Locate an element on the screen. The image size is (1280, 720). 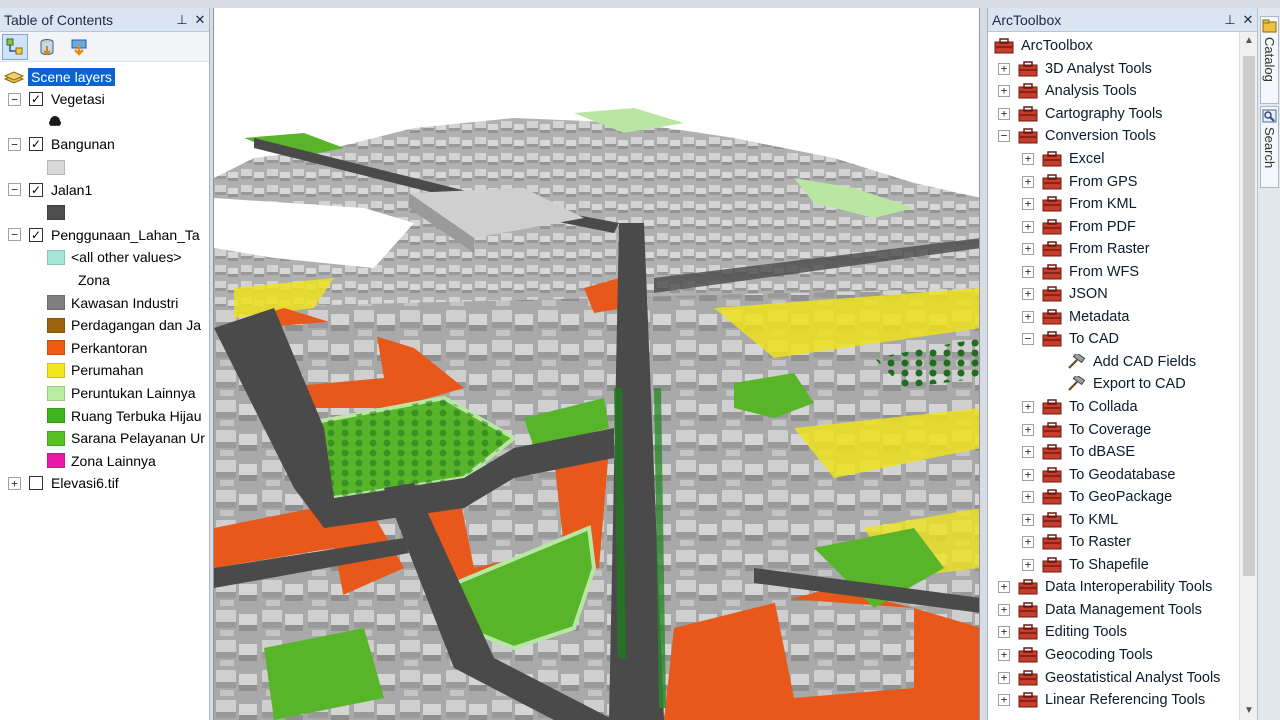
toolset-item: + From WFS is located at coordinates (1122, 271).